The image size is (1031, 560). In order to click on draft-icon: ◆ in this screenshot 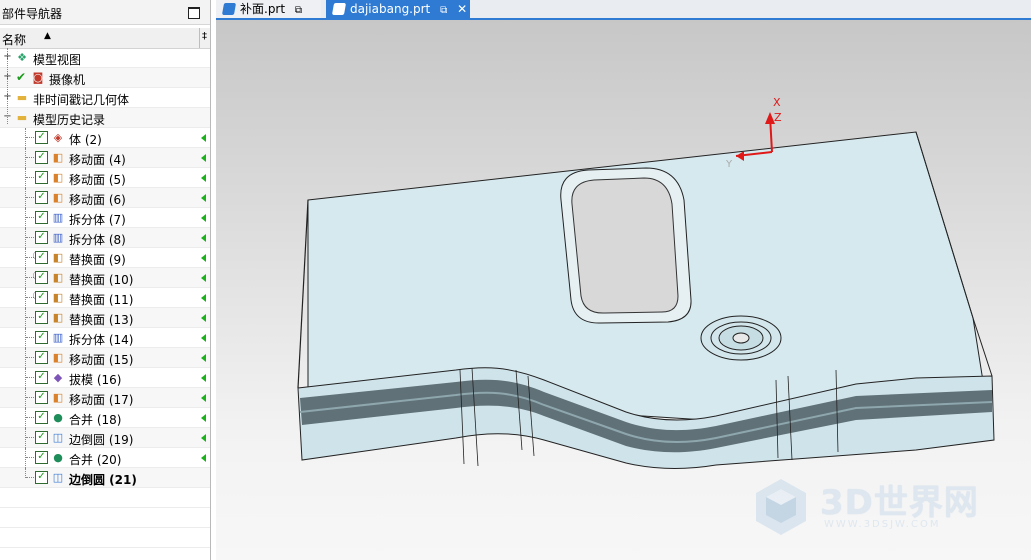, I will do `click(58, 377)`.